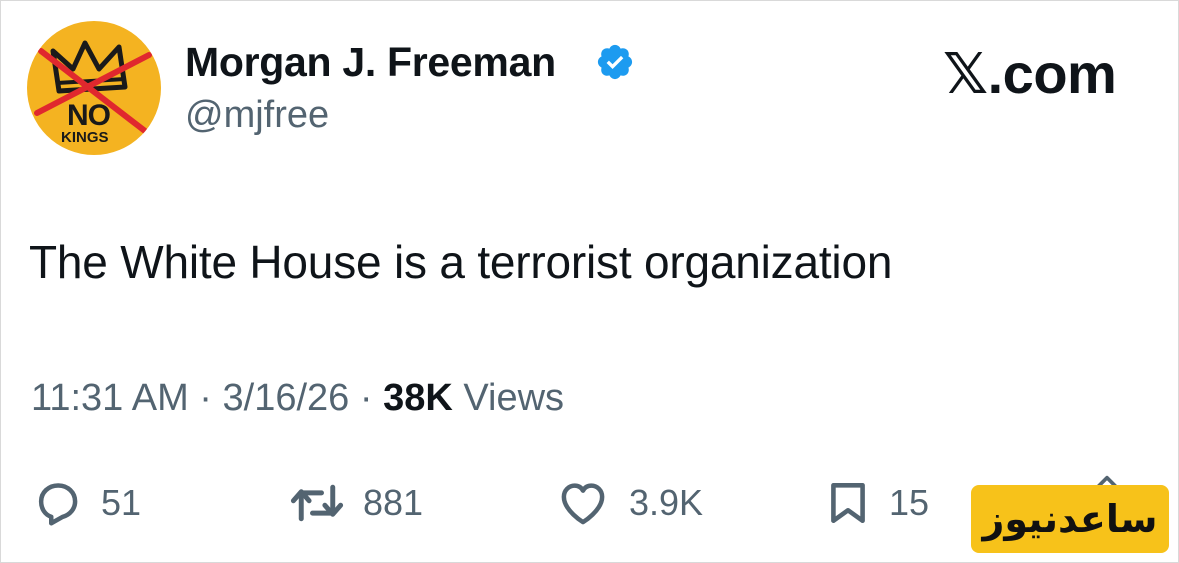 This screenshot has width=1179, height=563. I want to click on verified-badge-icon, so click(615, 62).